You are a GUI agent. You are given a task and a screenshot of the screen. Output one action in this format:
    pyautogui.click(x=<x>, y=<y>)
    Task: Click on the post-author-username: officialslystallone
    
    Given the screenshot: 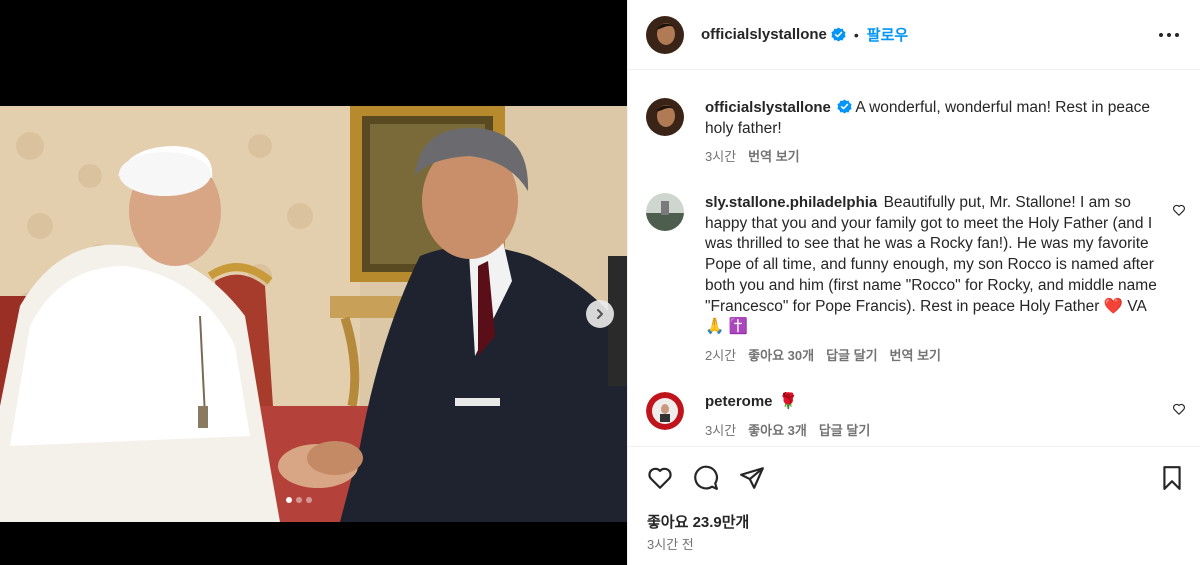 What is the action you would take?
    pyautogui.click(x=764, y=34)
    